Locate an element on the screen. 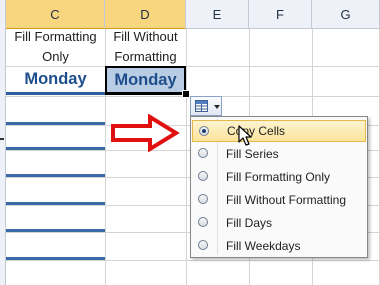  menu-item-label: Fill Days is located at coordinates (249, 223).